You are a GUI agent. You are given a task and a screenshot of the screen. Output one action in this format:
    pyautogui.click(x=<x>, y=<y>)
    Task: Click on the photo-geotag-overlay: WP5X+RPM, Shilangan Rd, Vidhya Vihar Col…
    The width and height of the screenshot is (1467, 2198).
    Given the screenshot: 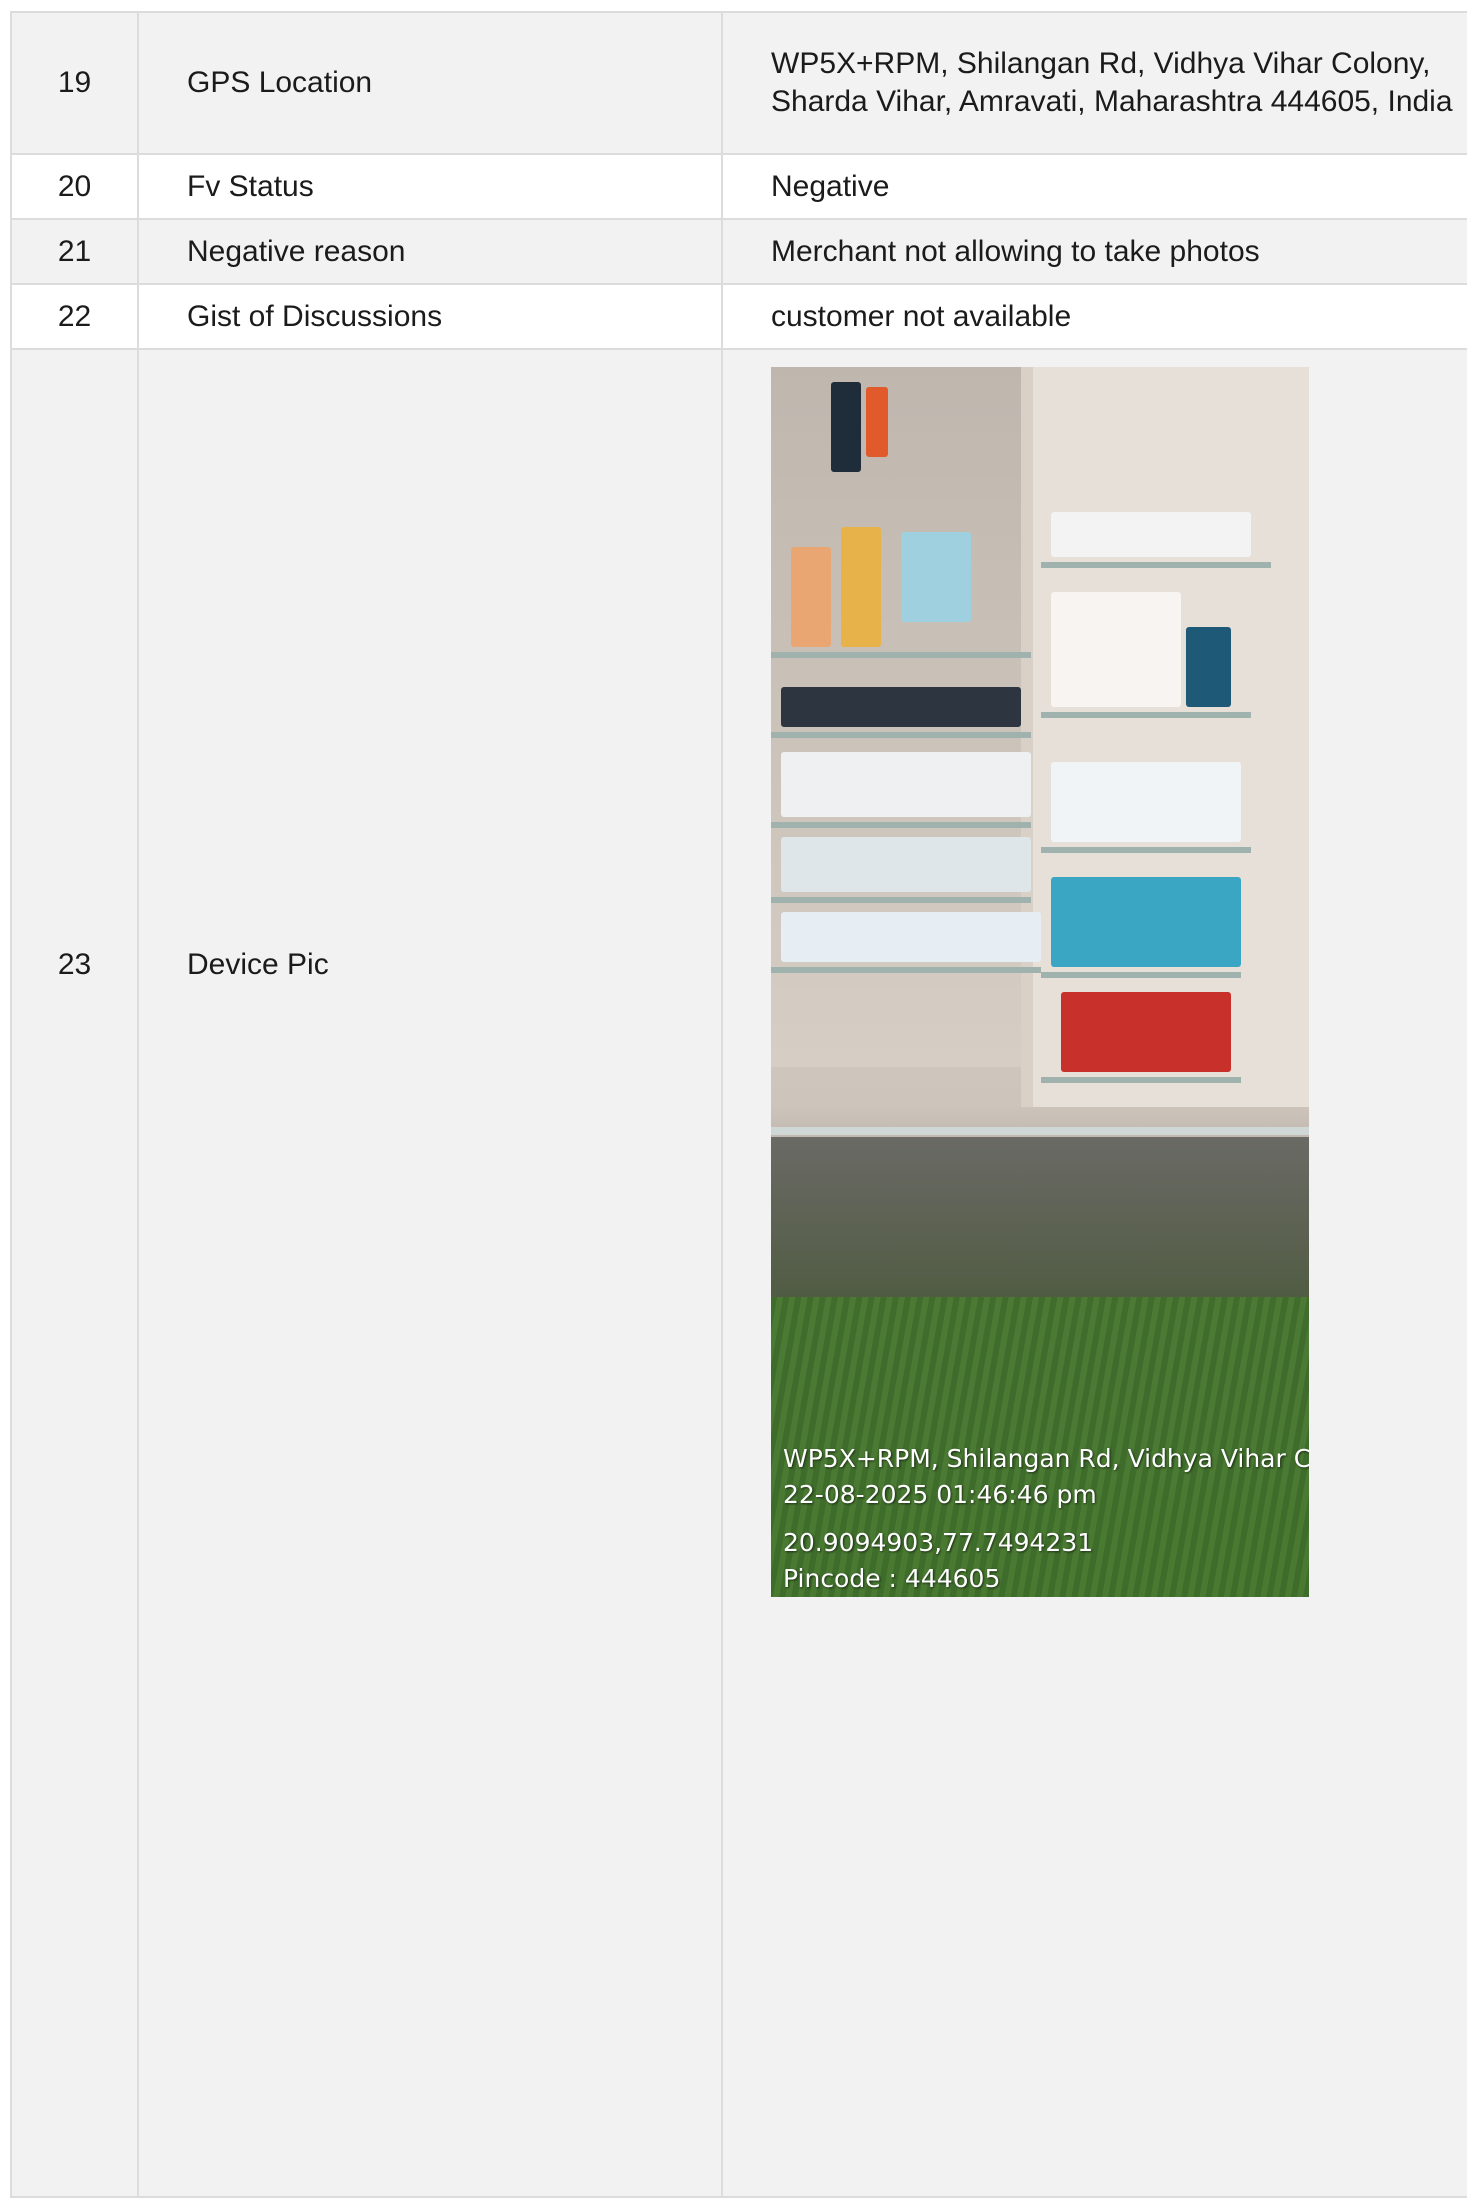 What is the action you would take?
    pyautogui.click(x=1046, y=1519)
    